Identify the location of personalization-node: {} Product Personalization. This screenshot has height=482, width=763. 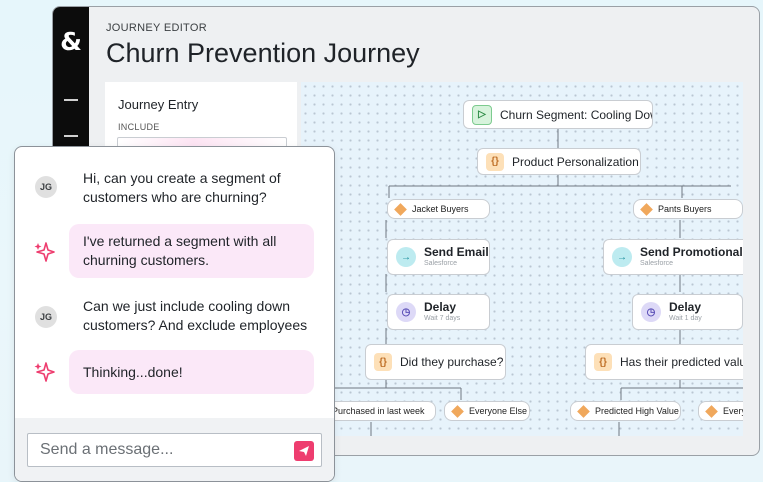
(559, 161).